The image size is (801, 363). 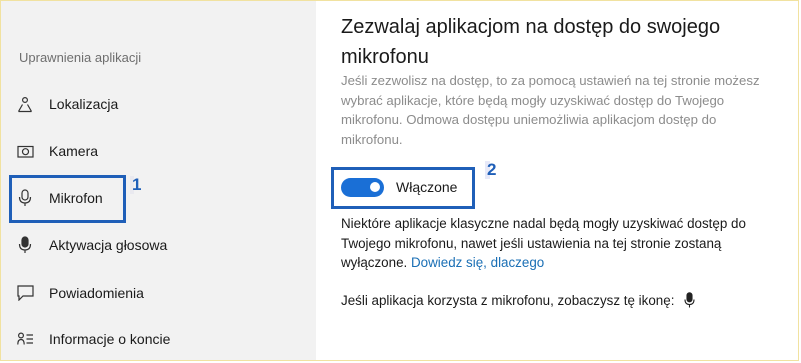 I want to click on sidebar-item-notifications: Powiadomienia, so click(x=158, y=293).